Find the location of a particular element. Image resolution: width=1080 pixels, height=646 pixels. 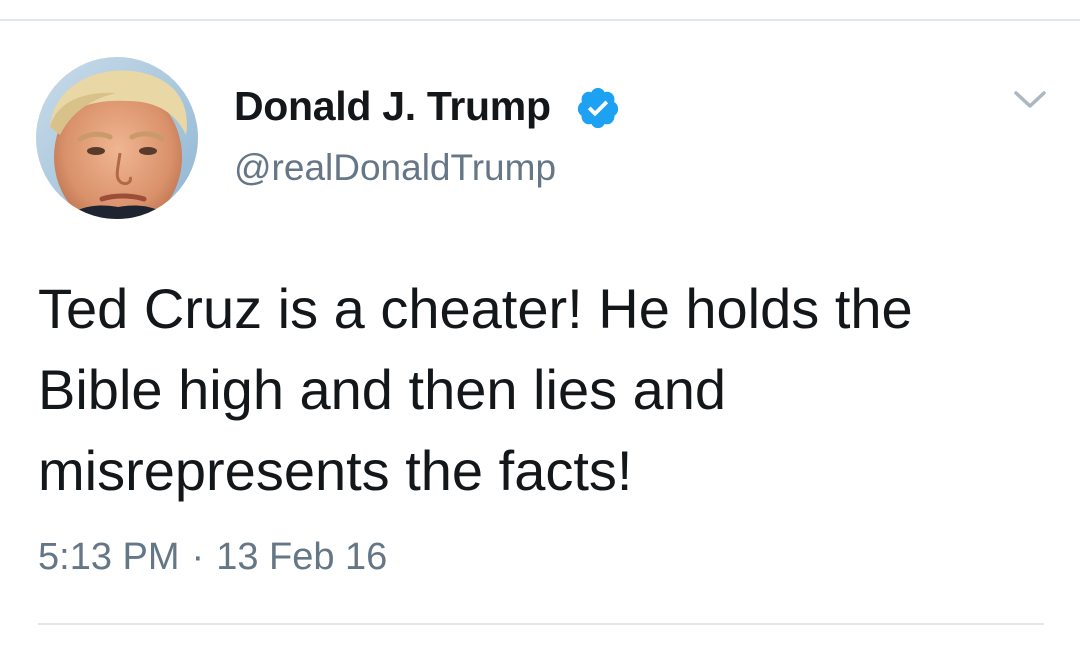

verified-badge-icon is located at coordinates (598, 108).